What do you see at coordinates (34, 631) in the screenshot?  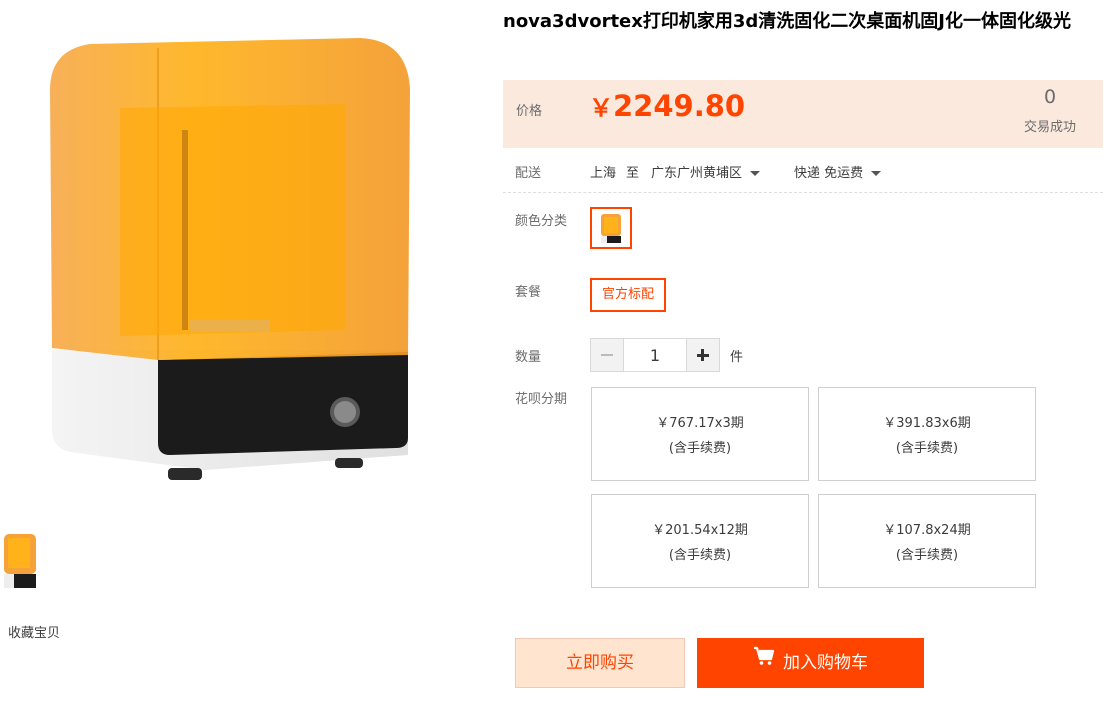 I see `favorite-link: 收藏宝贝` at bounding box center [34, 631].